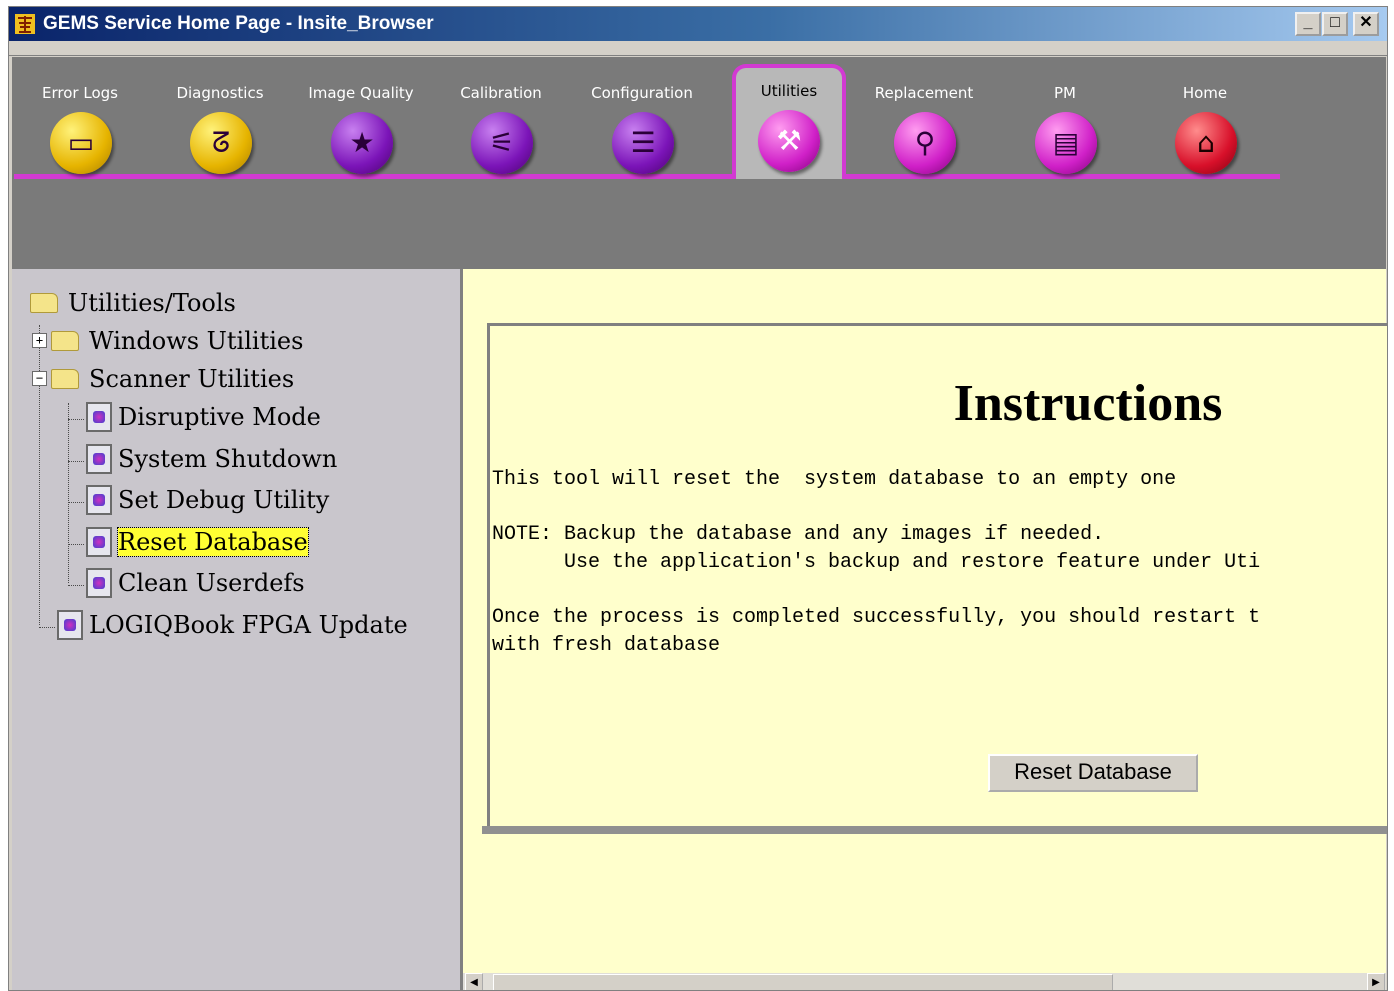 Image resolution: width=1394 pixels, height=991 pixels. Describe the element at coordinates (224, 500) in the screenshot. I see `tree-label: Set Debug Utility` at that location.